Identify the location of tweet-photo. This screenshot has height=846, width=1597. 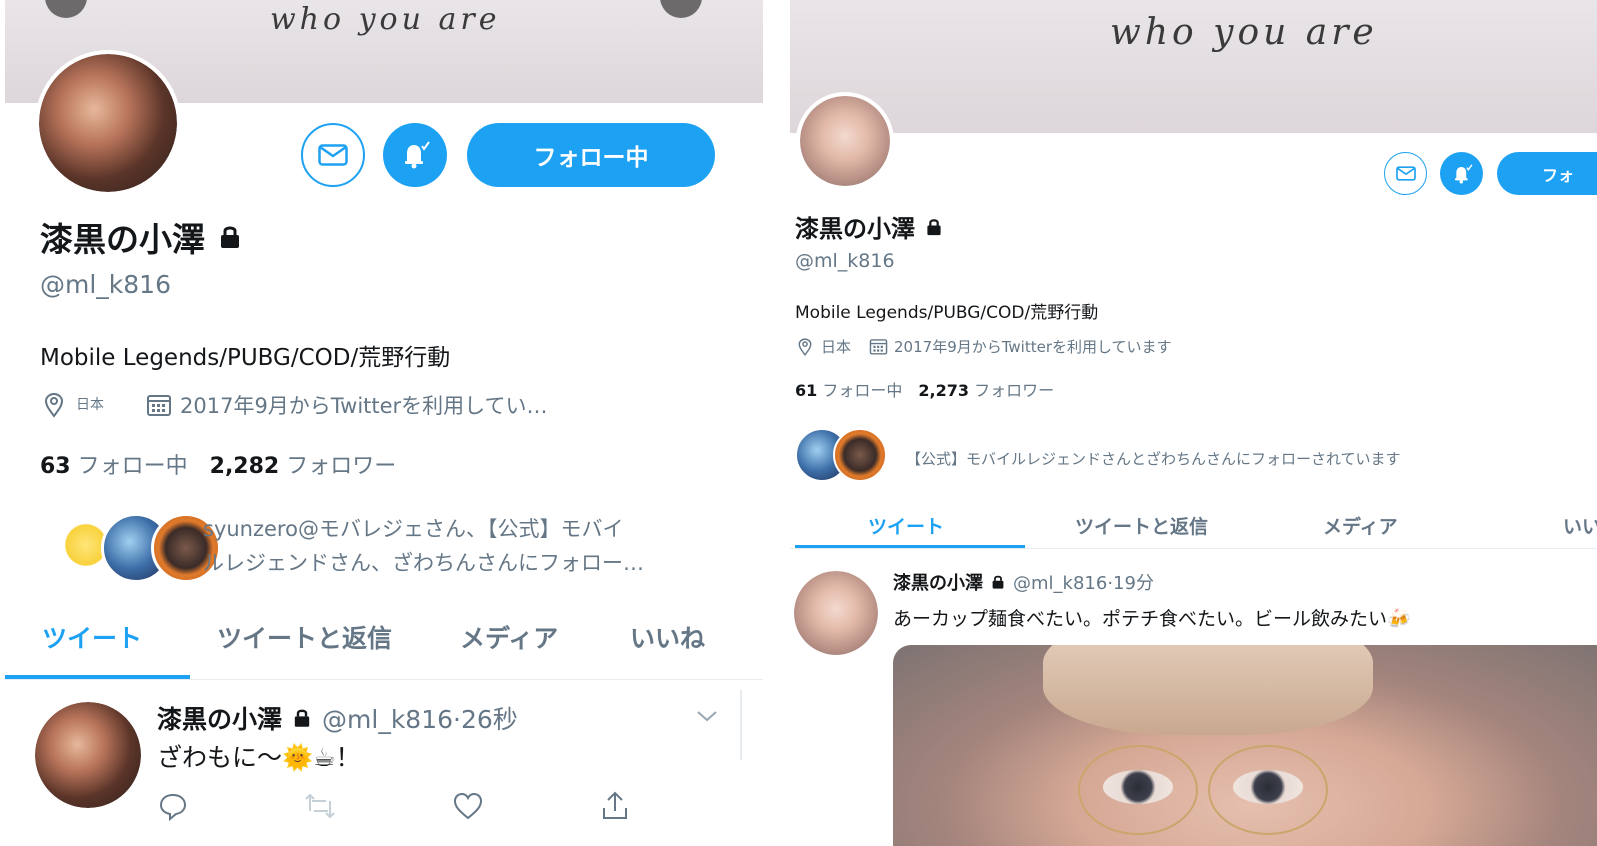
(1245, 745).